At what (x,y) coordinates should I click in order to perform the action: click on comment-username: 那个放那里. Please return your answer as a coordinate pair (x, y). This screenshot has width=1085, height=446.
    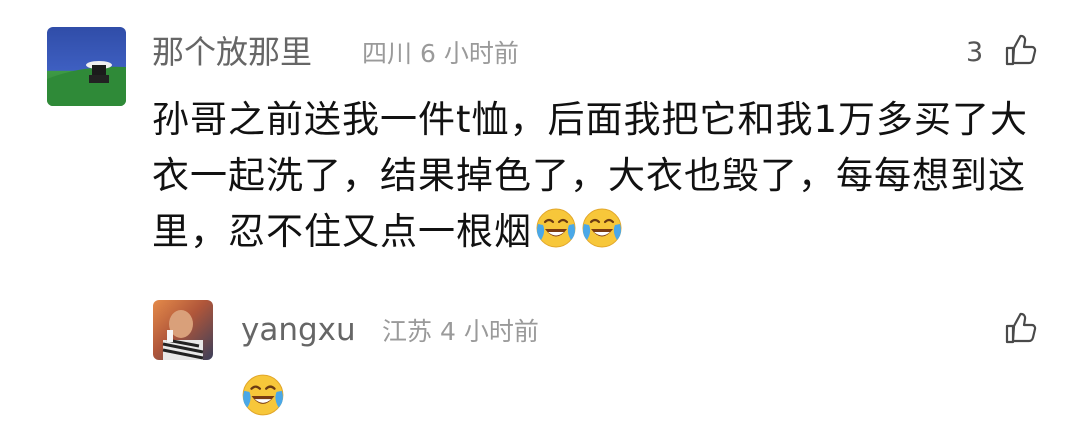
    Looking at the image, I should click on (232, 52).